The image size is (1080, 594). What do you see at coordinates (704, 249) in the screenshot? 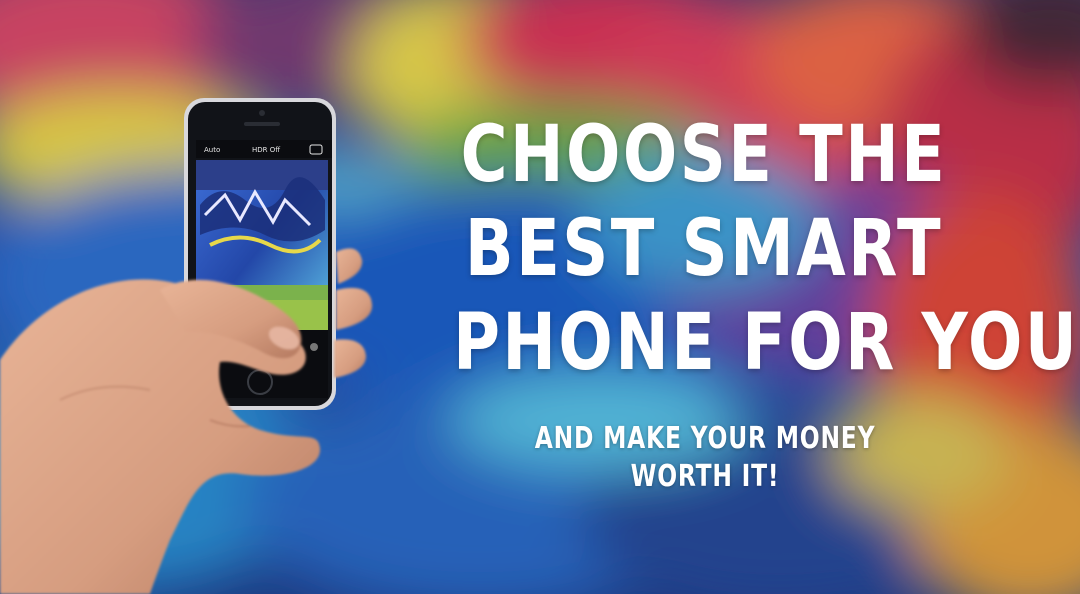
I see `headline-line-2: BEST SMART` at bounding box center [704, 249].